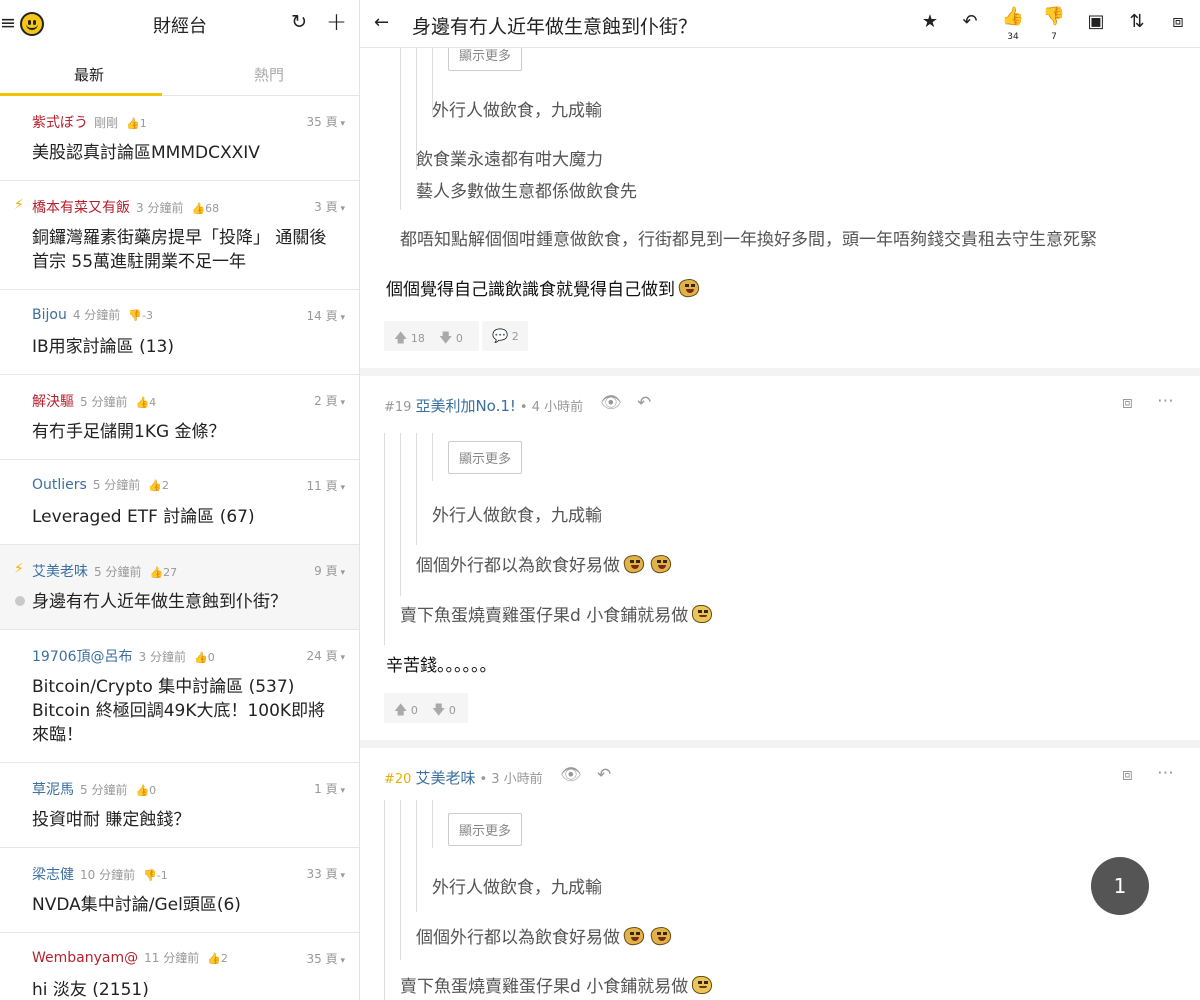 The height and width of the screenshot is (1000, 1200). I want to click on star-icon: ★, so click(930, 21).